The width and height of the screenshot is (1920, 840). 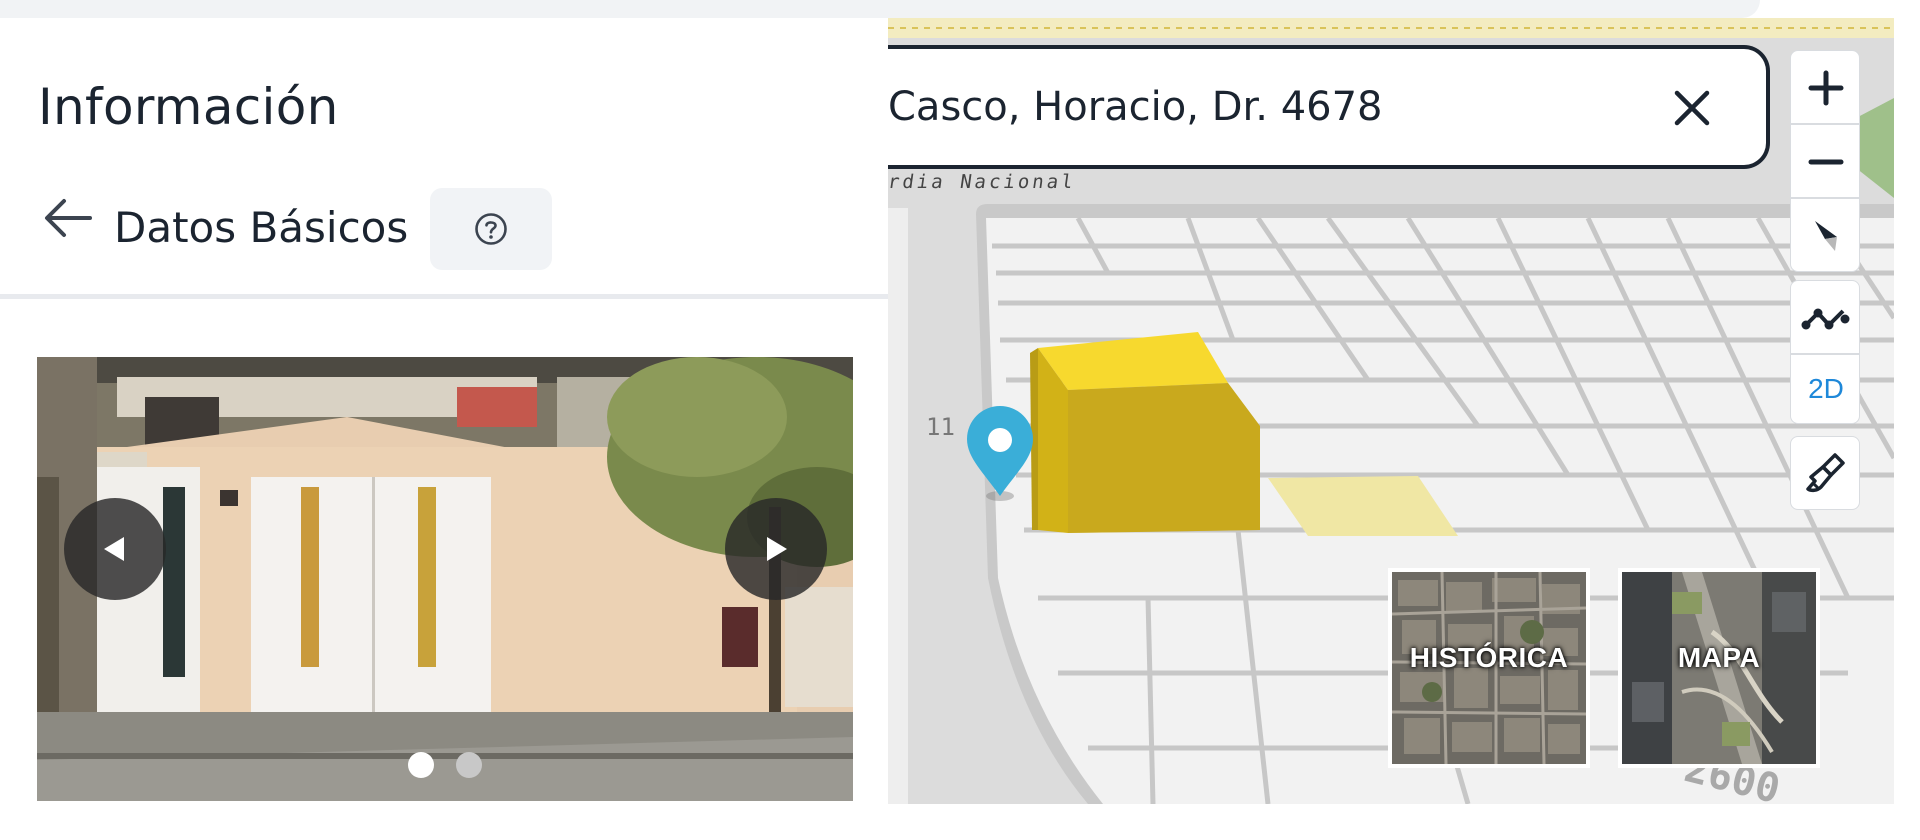 I want to click on view-mode-label: 2D, so click(x=1826, y=388).